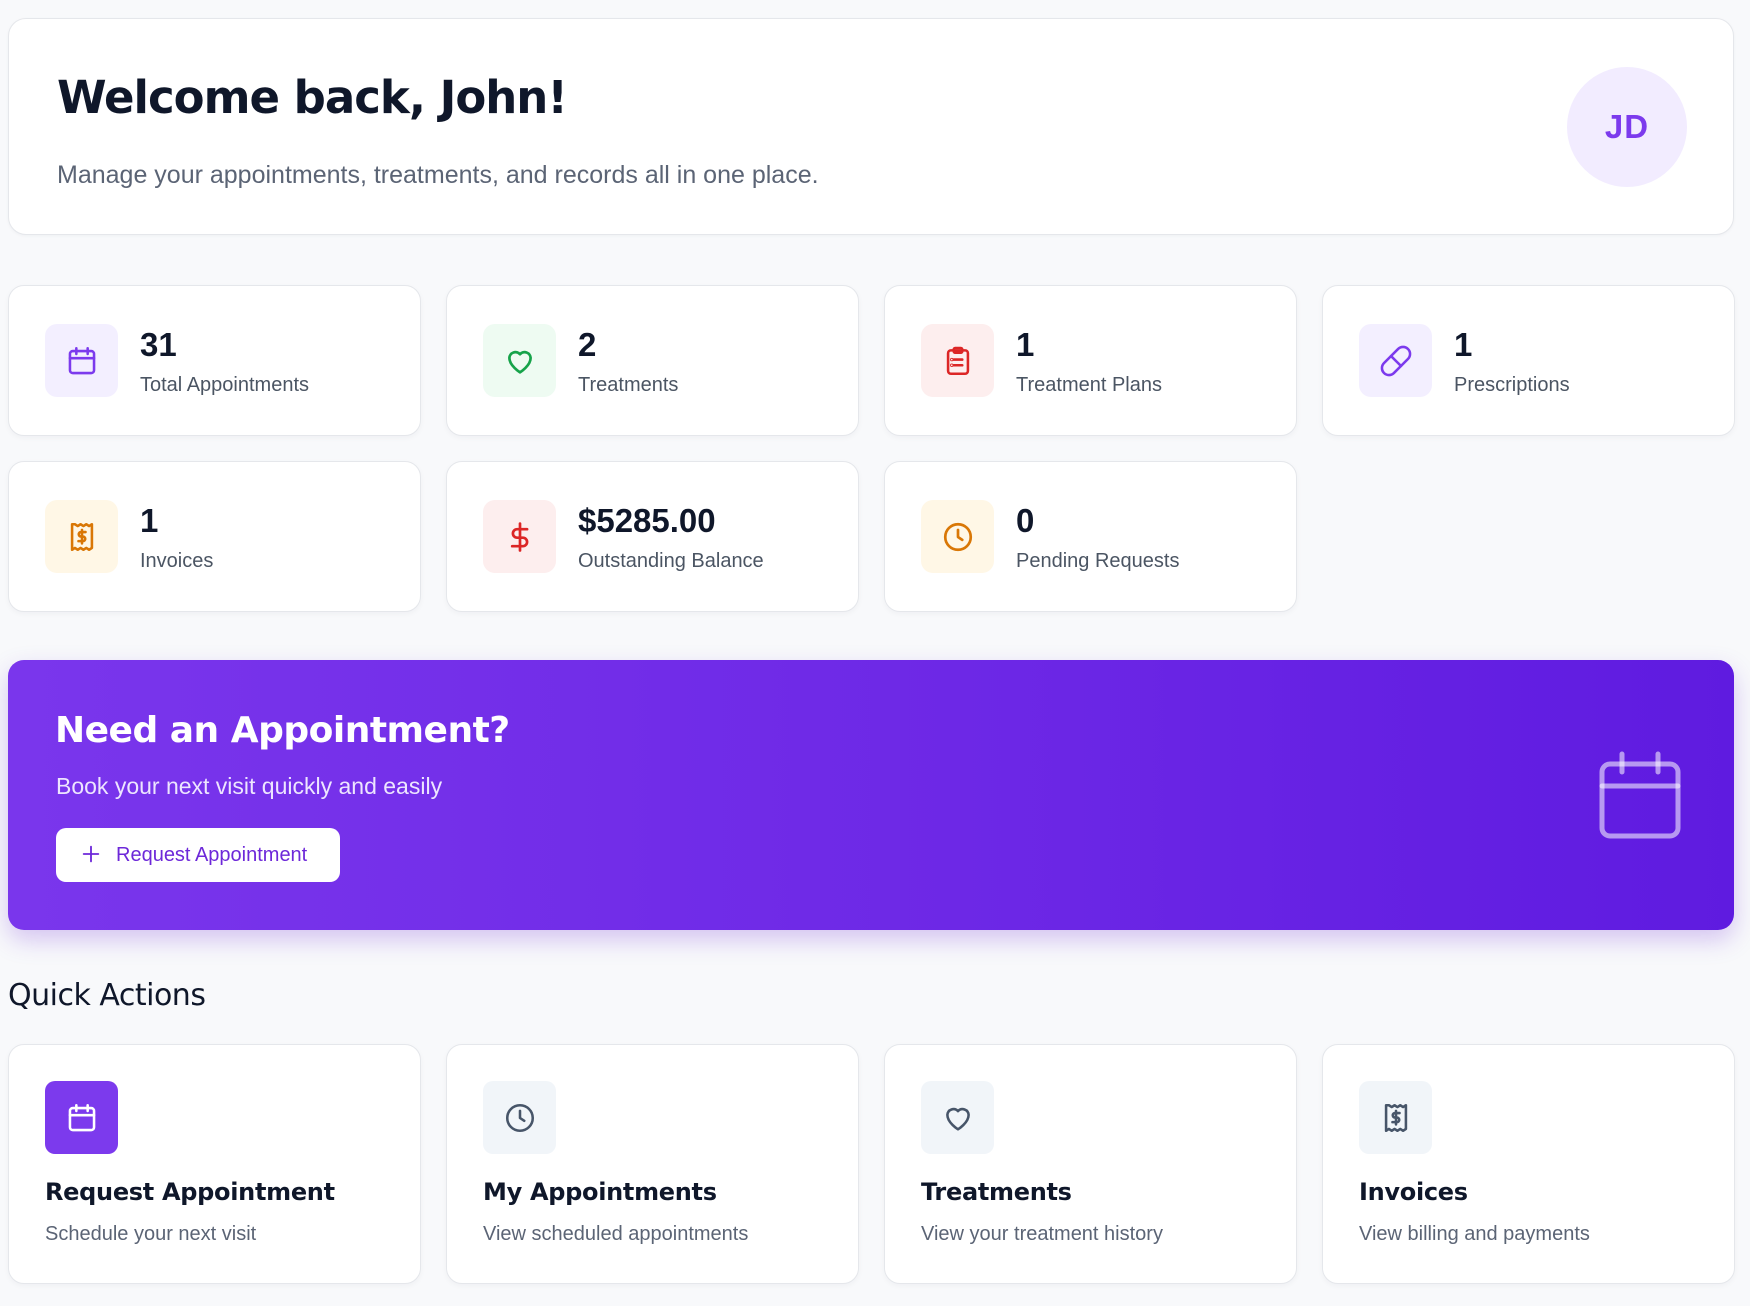 This screenshot has height=1306, width=1750. What do you see at coordinates (190, 1192) in the screenshot?
I see `quick-action-title: Request Appointment` at bounding box center [190, 1192].